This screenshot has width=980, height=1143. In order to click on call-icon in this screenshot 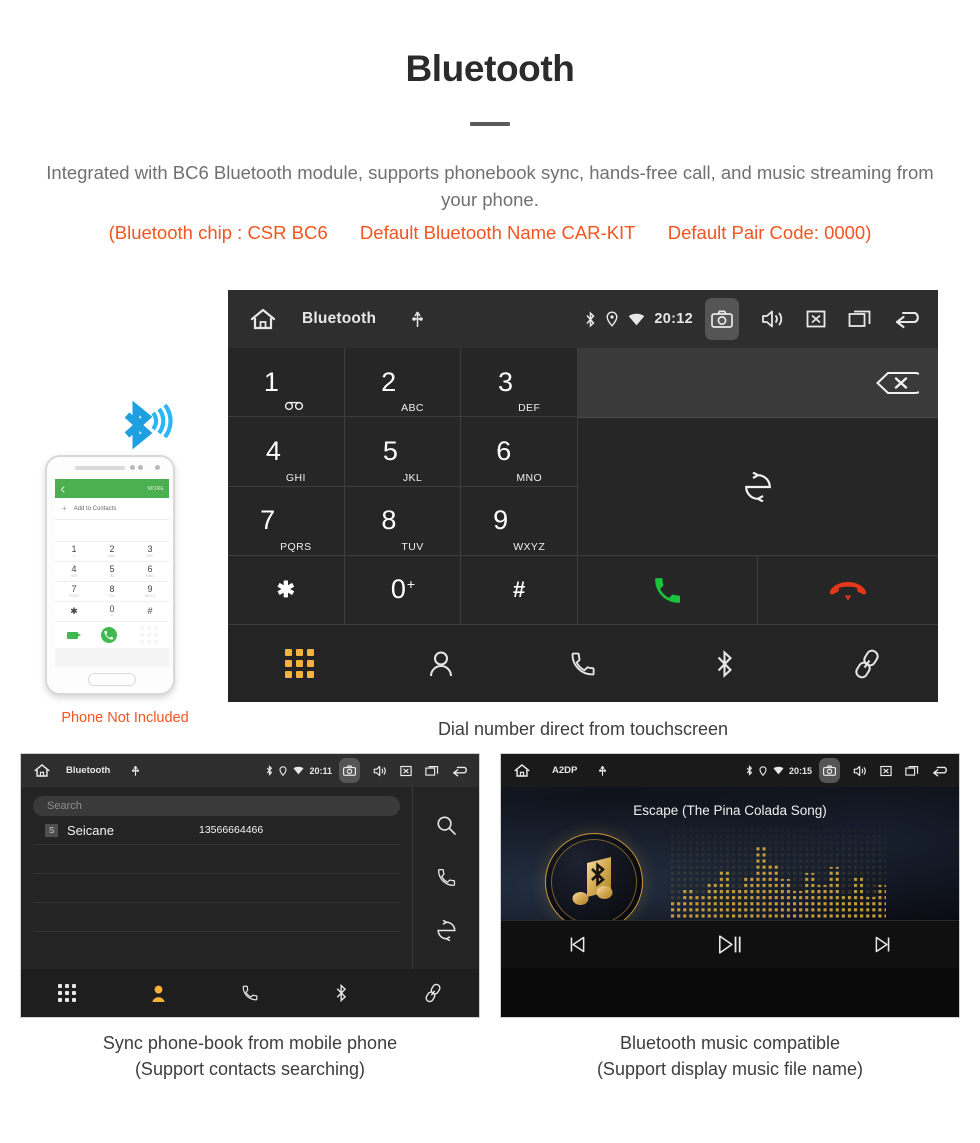, I will do `click(446, 877)`.